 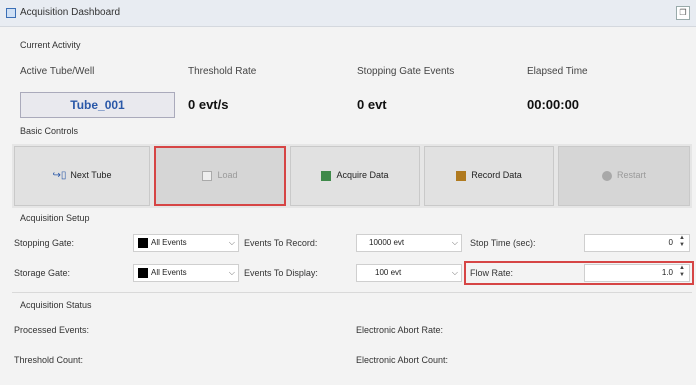 I want to click on events-to-record-select: 10000 evt ⌵, so click(x=409, y=243).